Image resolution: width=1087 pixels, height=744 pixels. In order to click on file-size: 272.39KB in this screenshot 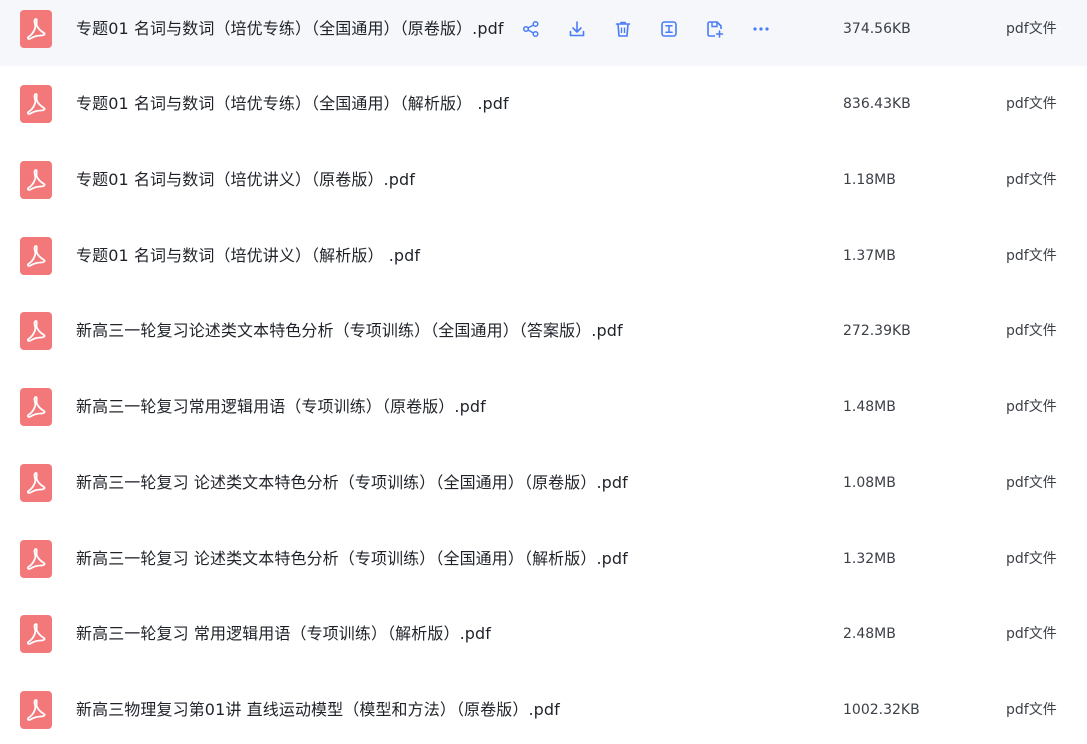, I will do `click(877, 331)`.